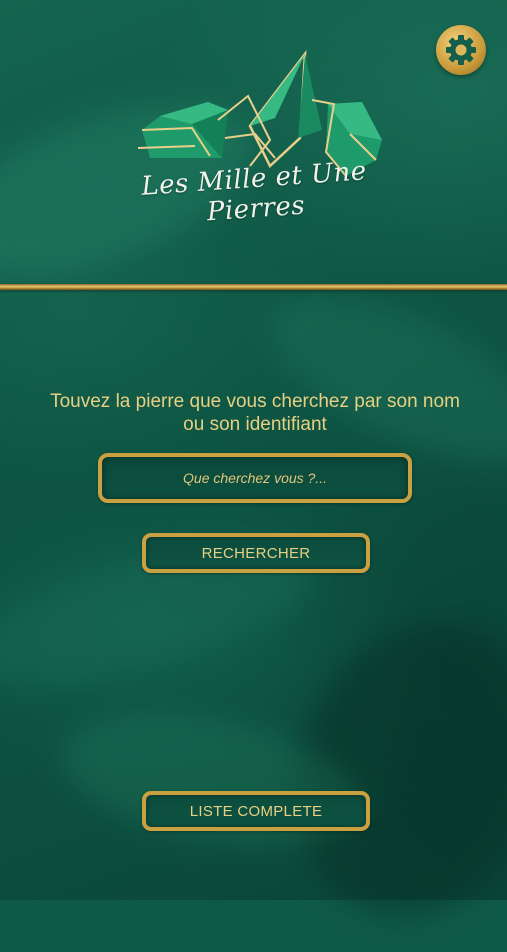  I want to click on search-input, so click(255, 478).